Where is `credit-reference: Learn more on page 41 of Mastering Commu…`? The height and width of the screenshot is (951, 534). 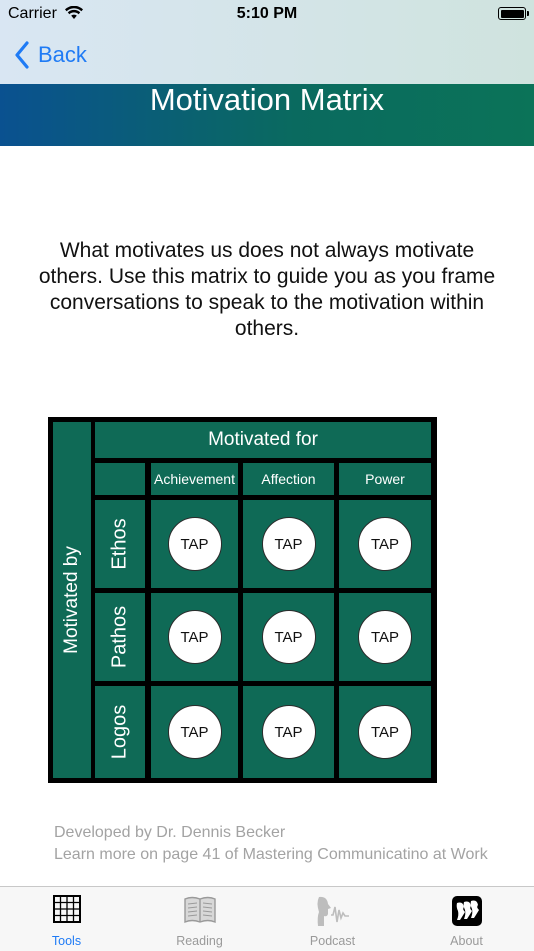
credit-reference: Learn more on page 41 of Mastering Commu… is located at coordinates (271, 854).